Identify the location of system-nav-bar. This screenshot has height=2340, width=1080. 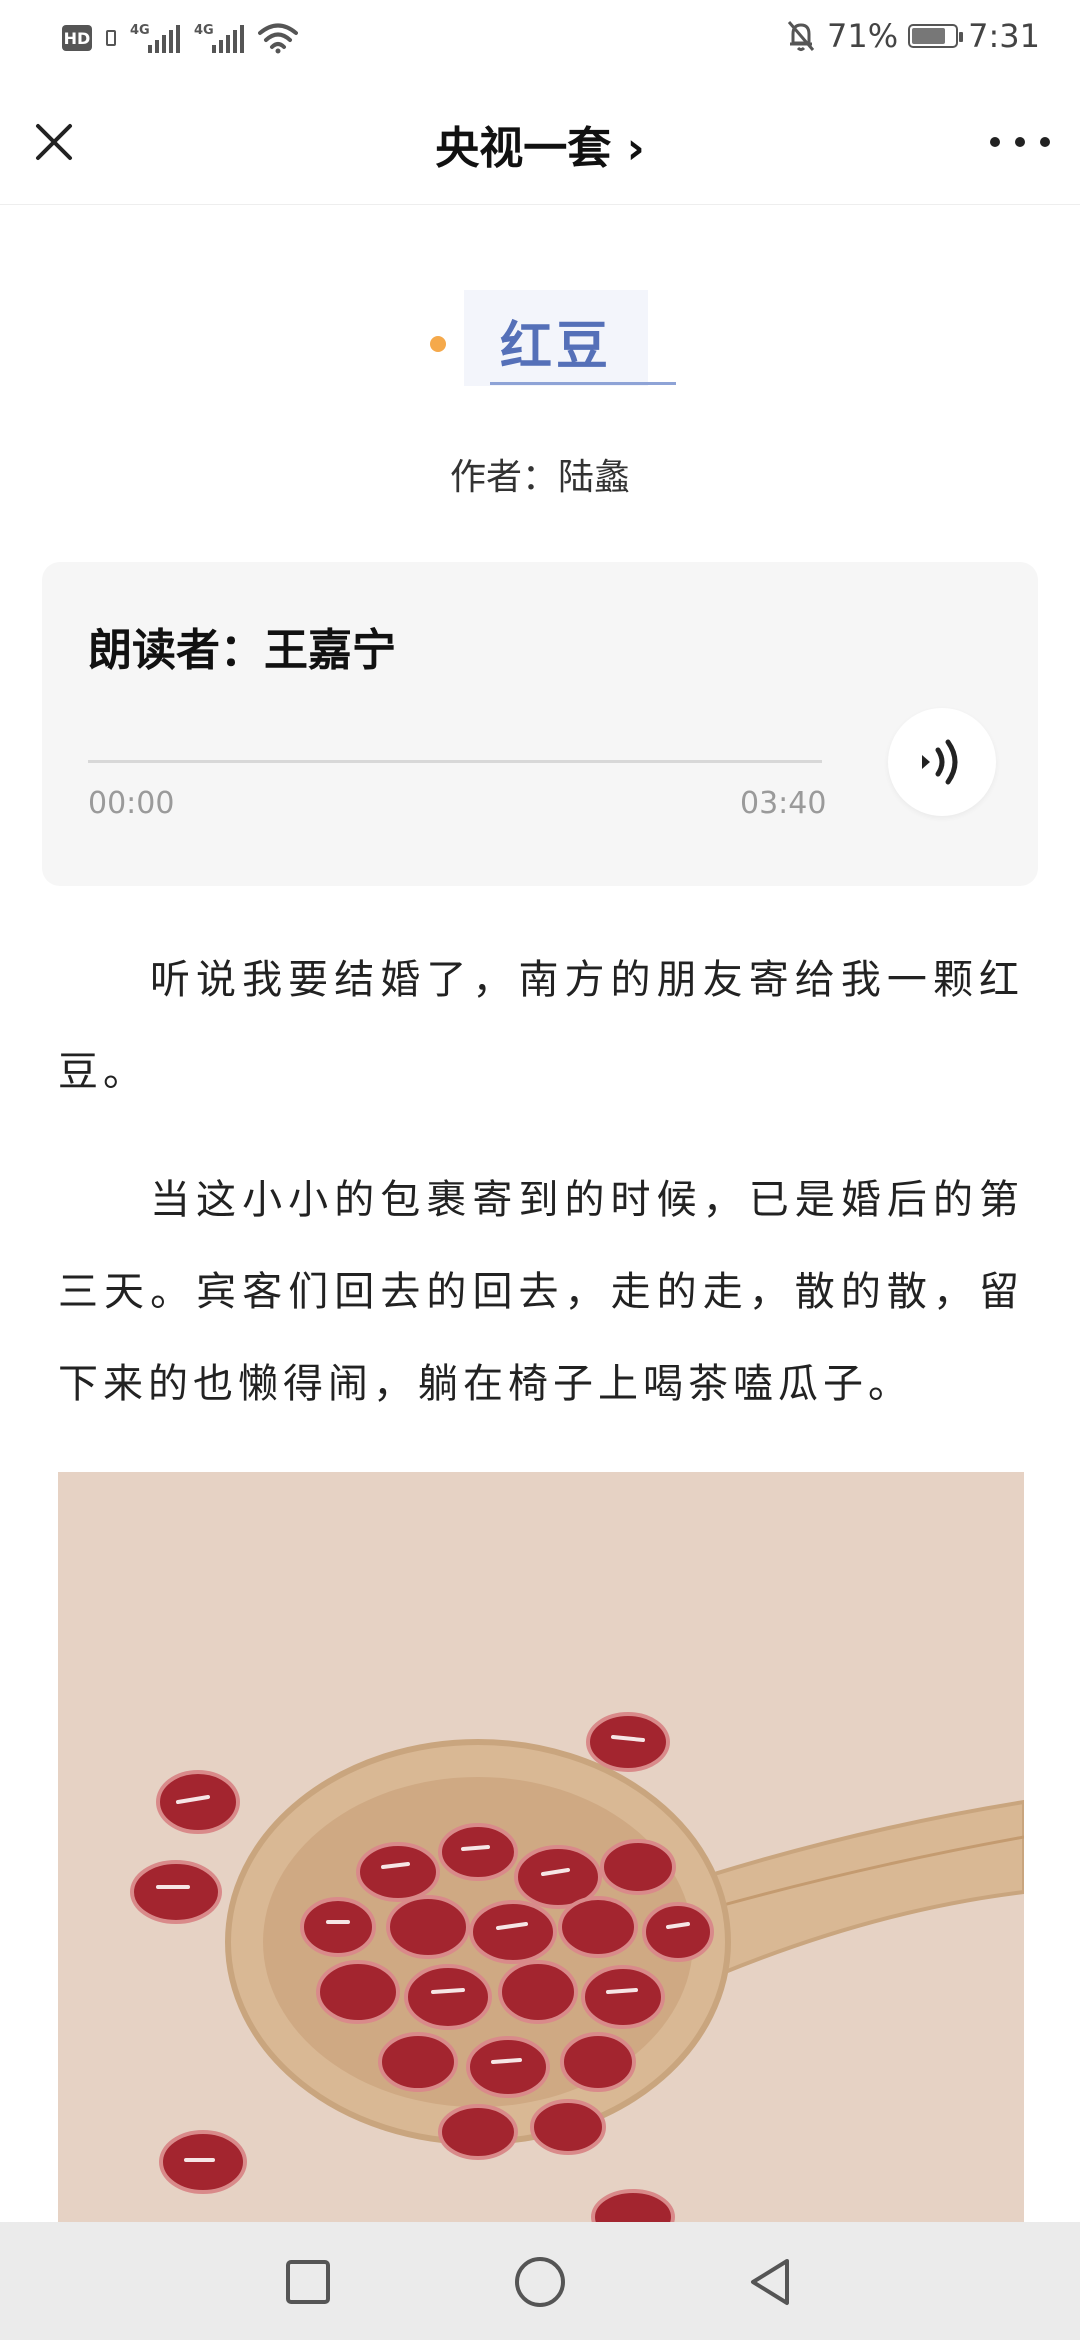
(540, 2281).